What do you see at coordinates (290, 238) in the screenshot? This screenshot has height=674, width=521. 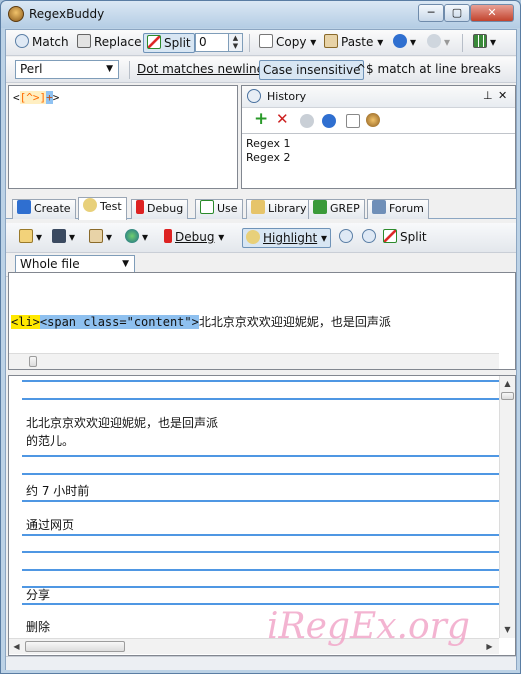 I see `highlight-label: Highlight` at bounding box center [290, 238].